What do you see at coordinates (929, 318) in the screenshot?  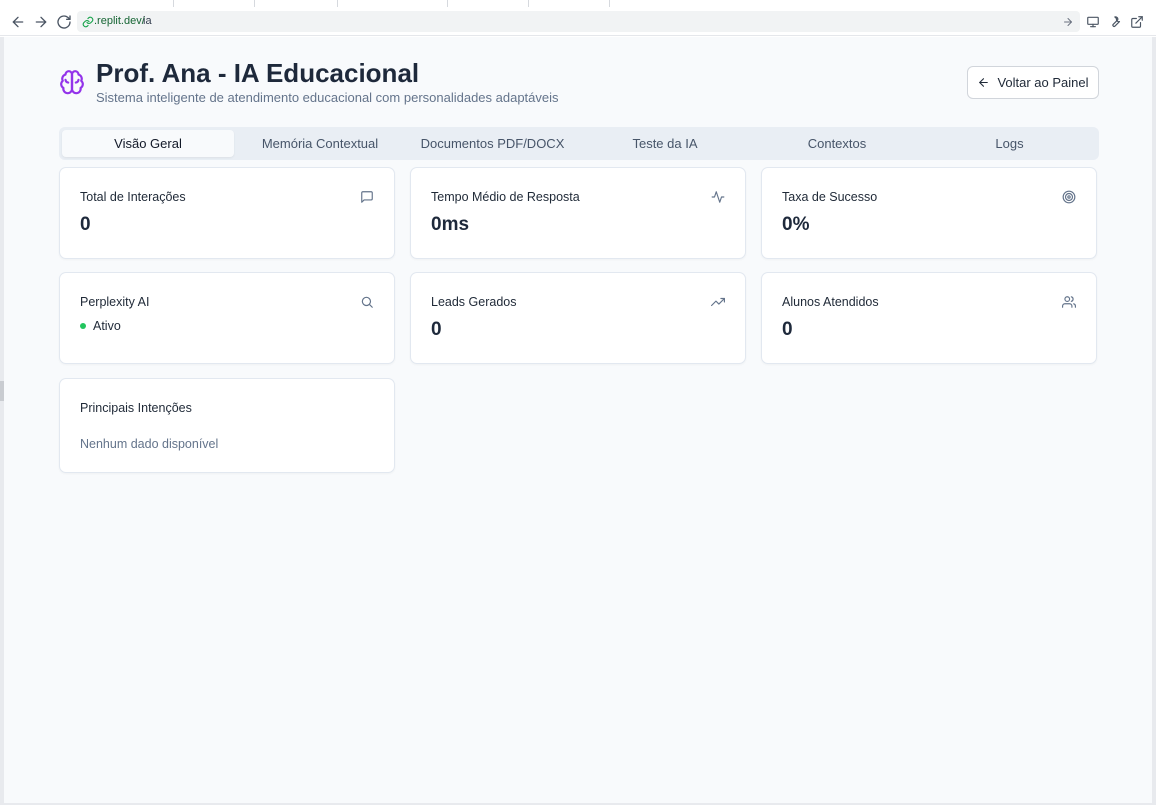 I see `card-alunos: Alunos Atendidos 0` at bounding box center [929, 318].